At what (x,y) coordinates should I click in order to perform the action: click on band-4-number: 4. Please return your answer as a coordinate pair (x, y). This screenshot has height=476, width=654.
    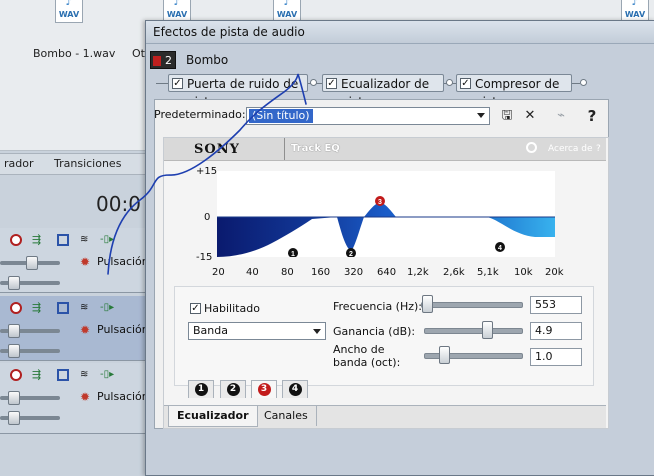
    Looking at the image, I should click on (500, 248).